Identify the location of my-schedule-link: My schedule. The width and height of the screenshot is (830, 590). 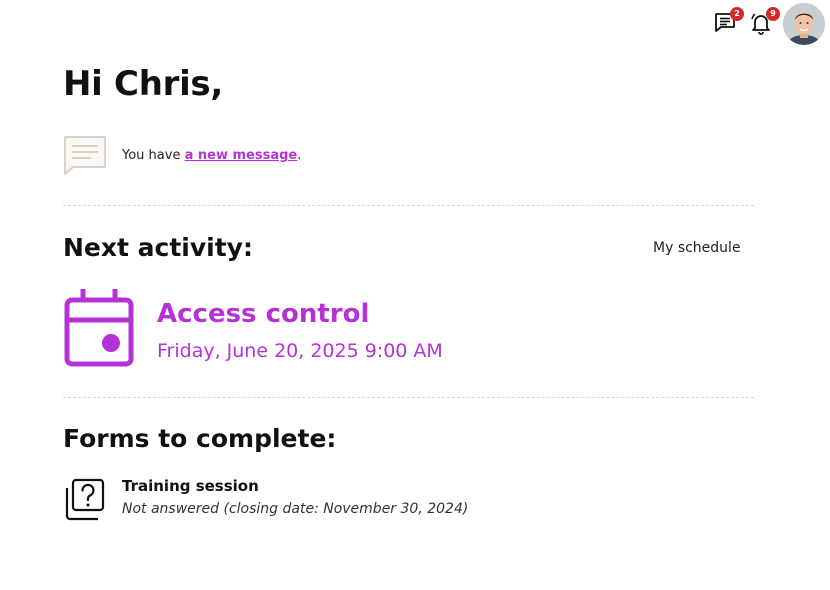
(697, 248).